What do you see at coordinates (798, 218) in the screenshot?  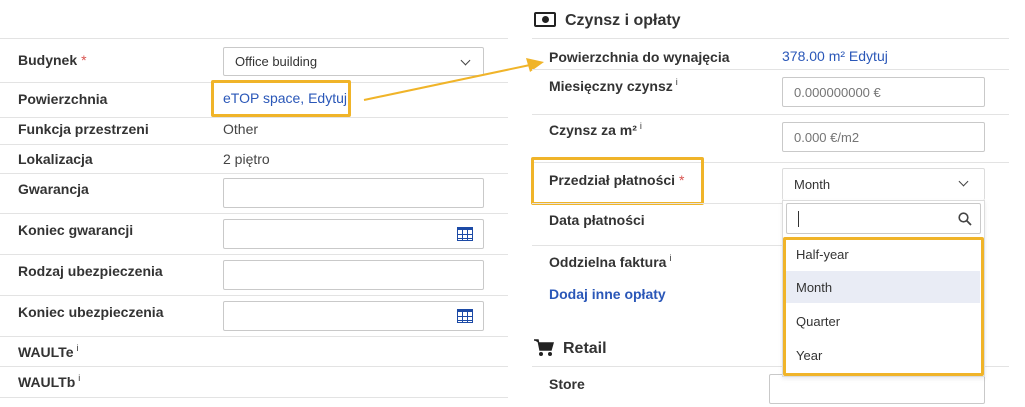 I see `text-cursor` at bounding box center [798, 218].